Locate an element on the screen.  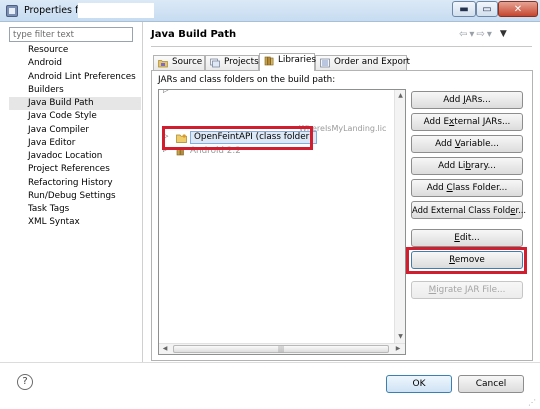
close-button: ✕ is located at coordinates (518, 9).